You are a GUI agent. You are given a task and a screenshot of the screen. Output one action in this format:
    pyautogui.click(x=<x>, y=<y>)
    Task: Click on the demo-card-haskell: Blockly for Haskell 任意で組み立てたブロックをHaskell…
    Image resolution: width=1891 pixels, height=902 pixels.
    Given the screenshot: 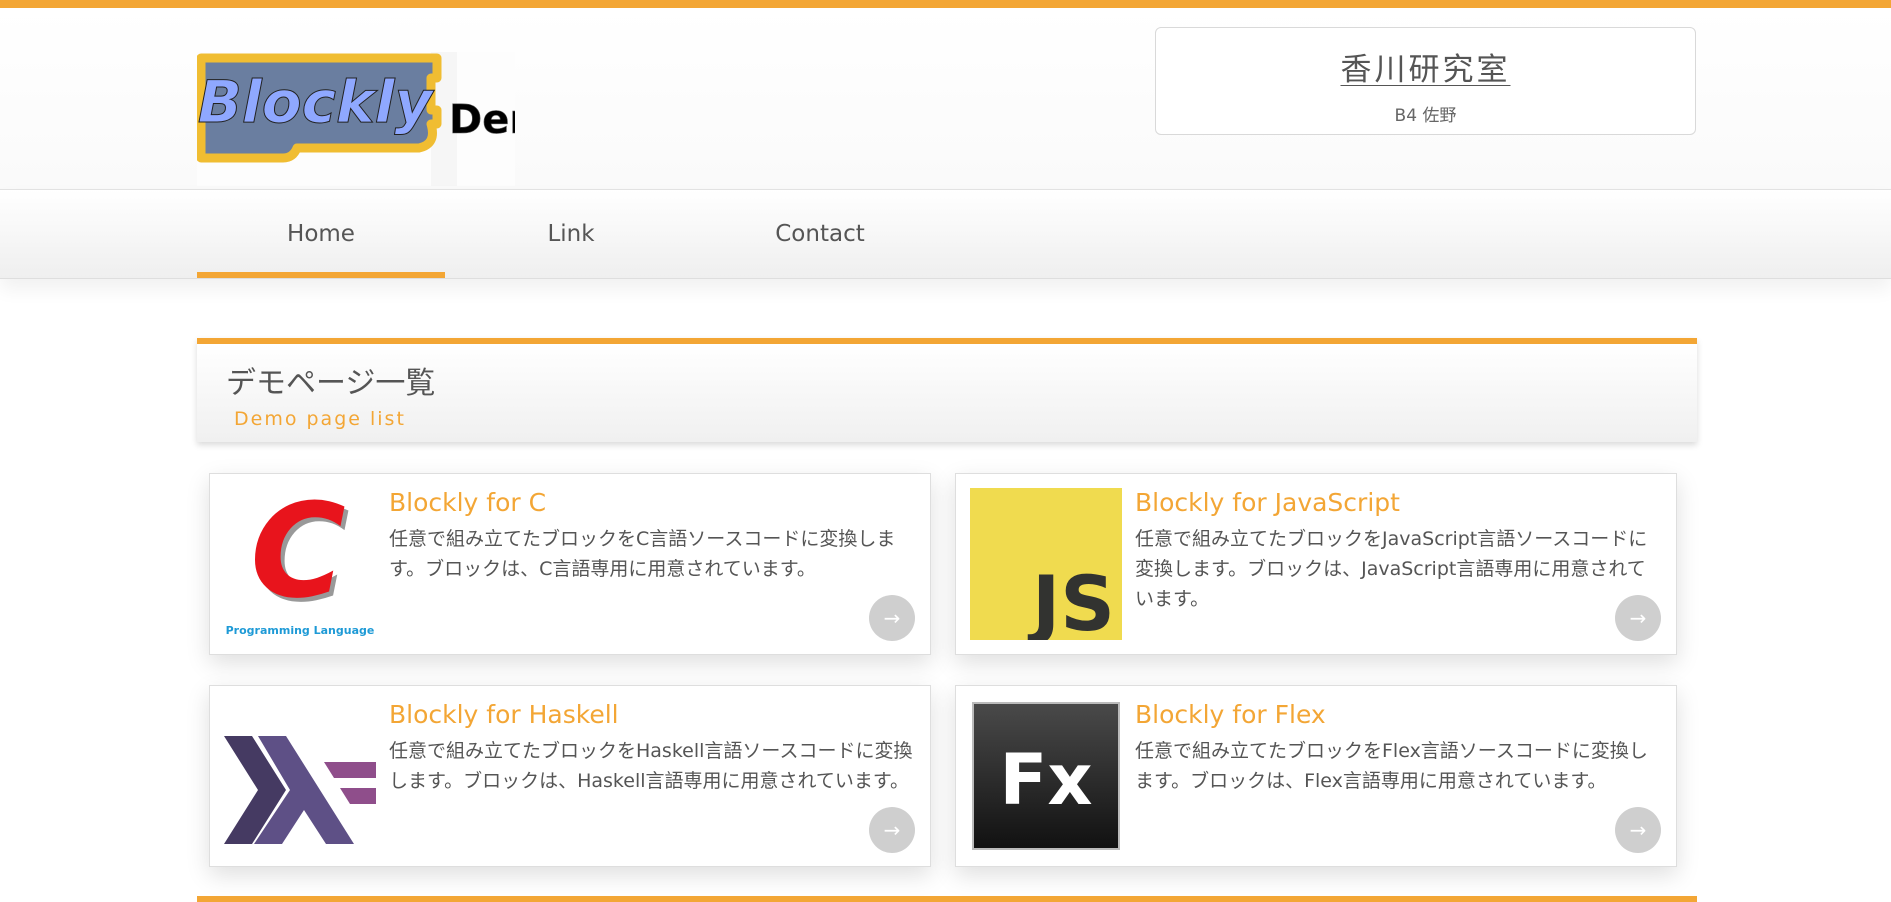 What is the action you would take?
    pyautogui.click(x=570, y=776)
    